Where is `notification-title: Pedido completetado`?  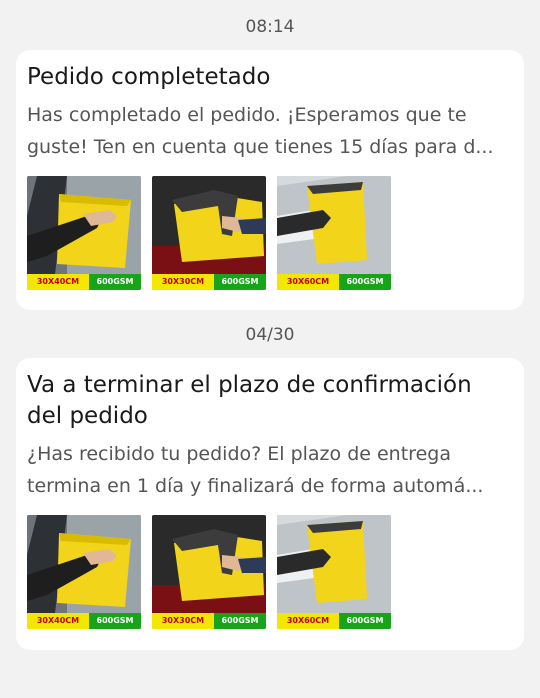 notification-title: Pedido completetado is located at coordinates (149, 77).